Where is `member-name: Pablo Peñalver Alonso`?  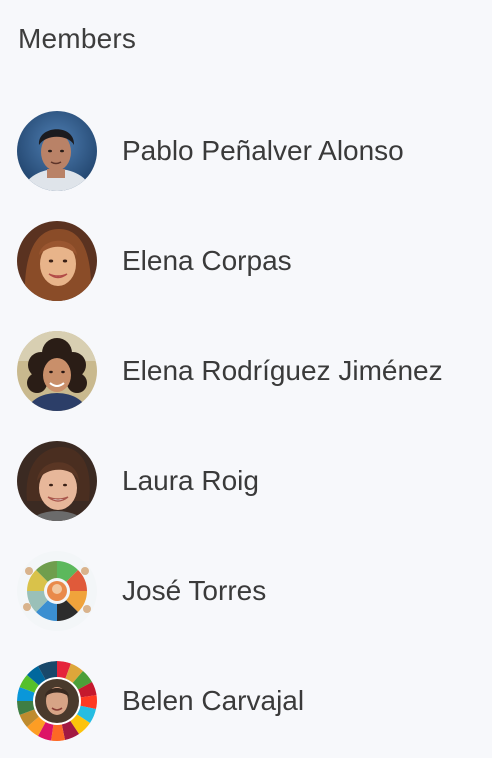 member-name: Pablo Peñalver Alonso is located at coordinates (263, 151).